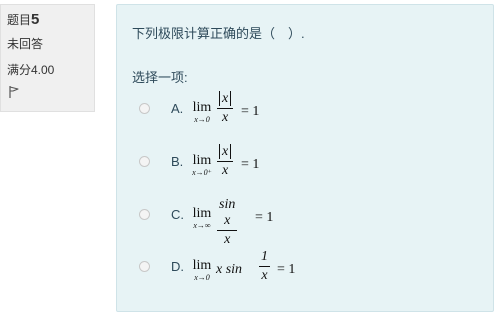 The height and width of the screenshot is (315, 494). Describe the element at coordinates (202, 218) in the screenshot. I see `lim-operator: lim x→∞` at that location.